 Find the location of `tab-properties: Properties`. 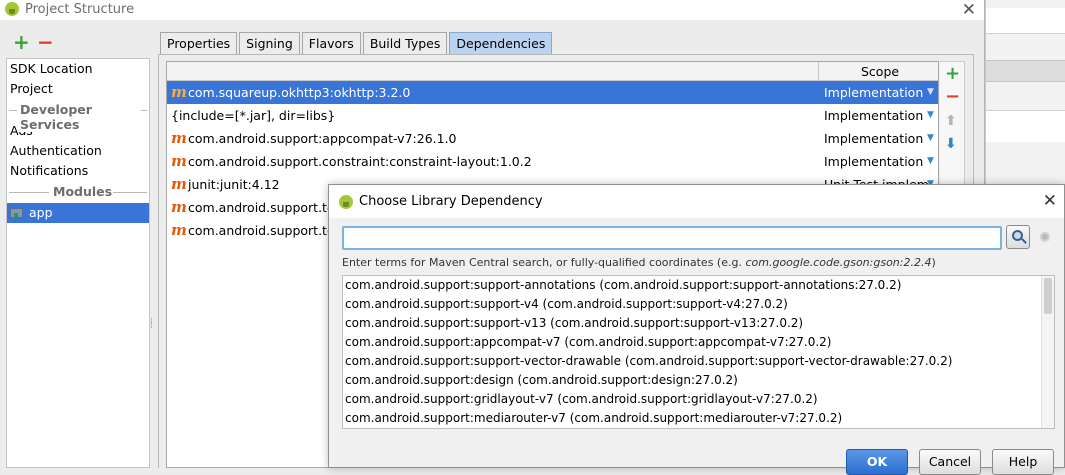

tab-properties: Properties is located at coordinates (199, 43).